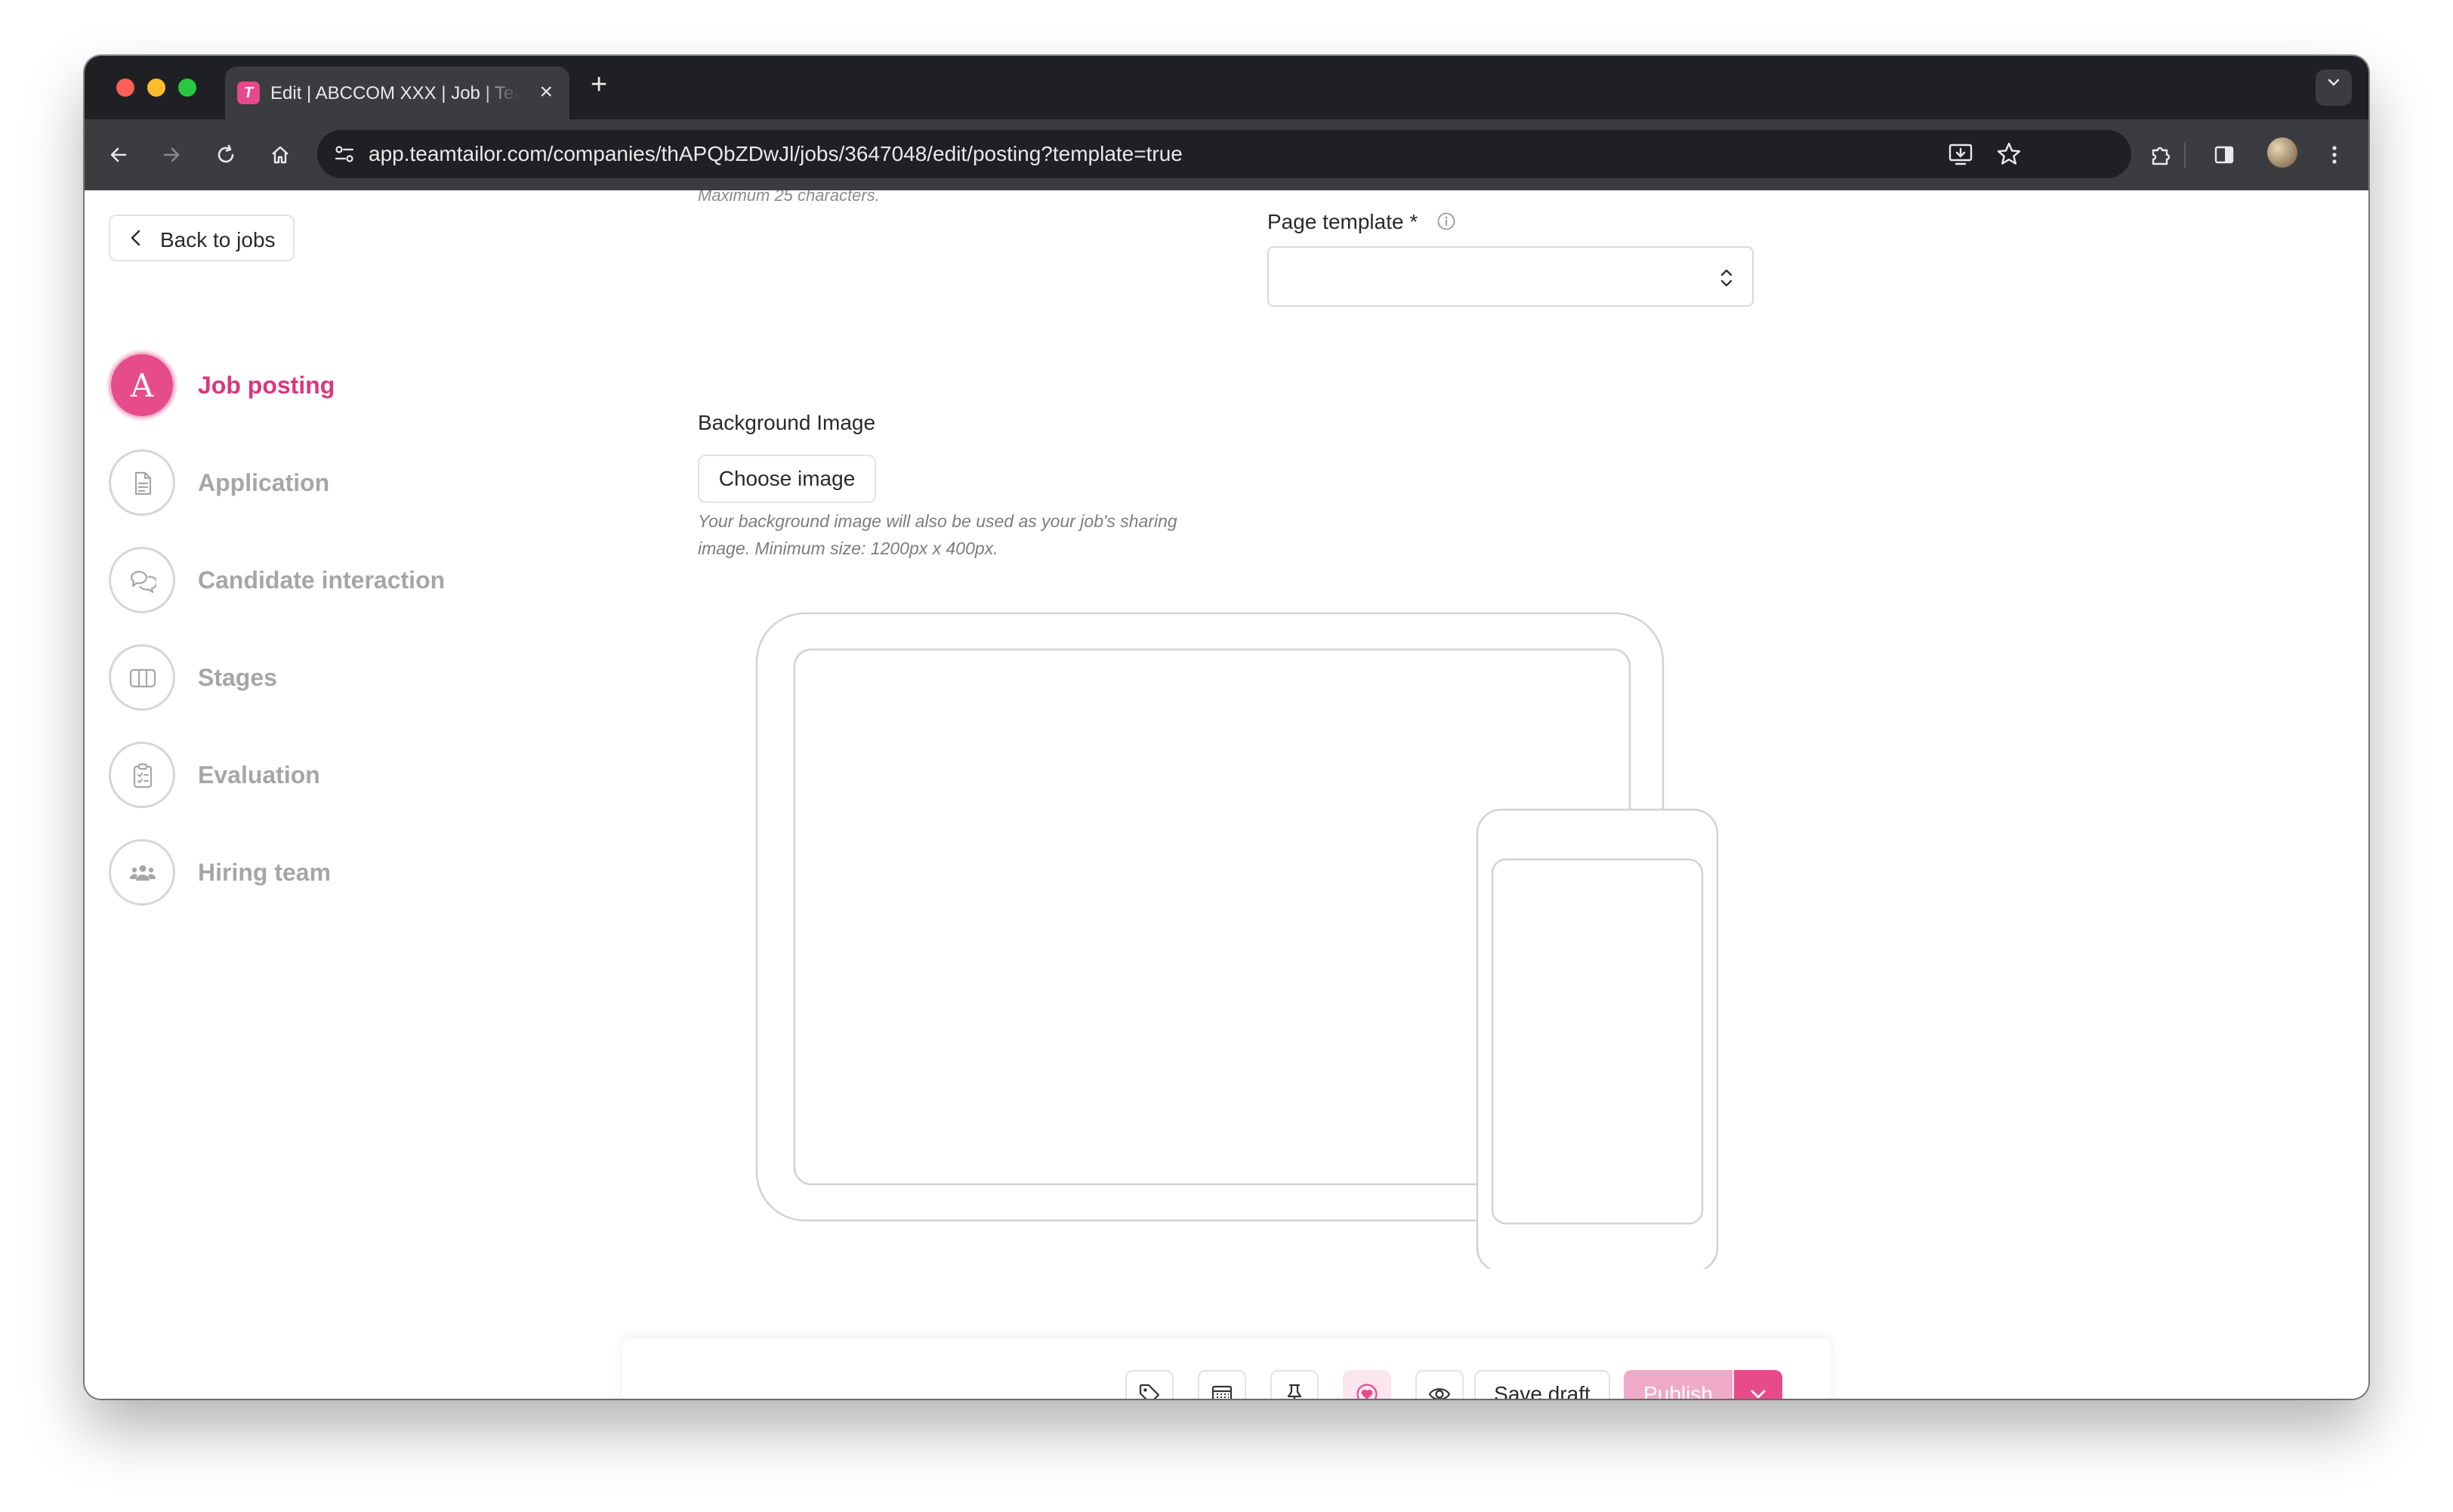 Image resolution: width=2453 pixels, height=1512 pixels. Describe the element at coordinates (1678, 1384) in the screenshot. I see `publish-button: Publish` at that location.